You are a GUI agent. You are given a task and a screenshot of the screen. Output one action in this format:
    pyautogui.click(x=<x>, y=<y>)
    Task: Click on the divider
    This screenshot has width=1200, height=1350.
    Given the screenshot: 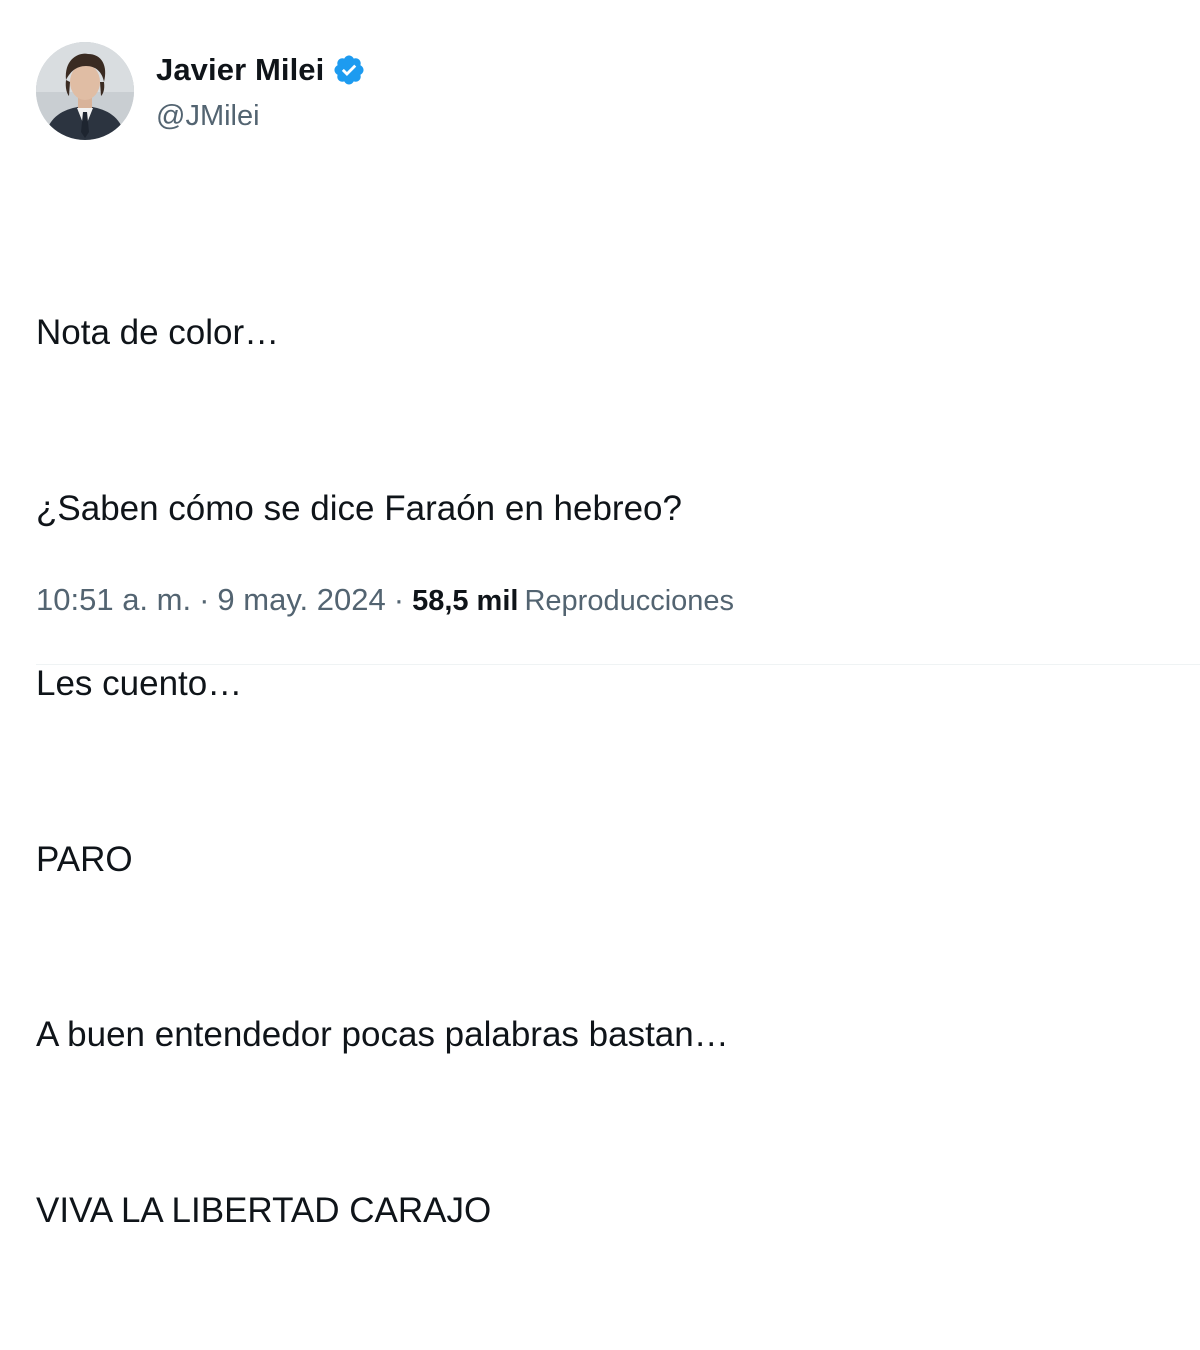 What is the action you would take?
    pyautogui.click(x=618, y=664)
    